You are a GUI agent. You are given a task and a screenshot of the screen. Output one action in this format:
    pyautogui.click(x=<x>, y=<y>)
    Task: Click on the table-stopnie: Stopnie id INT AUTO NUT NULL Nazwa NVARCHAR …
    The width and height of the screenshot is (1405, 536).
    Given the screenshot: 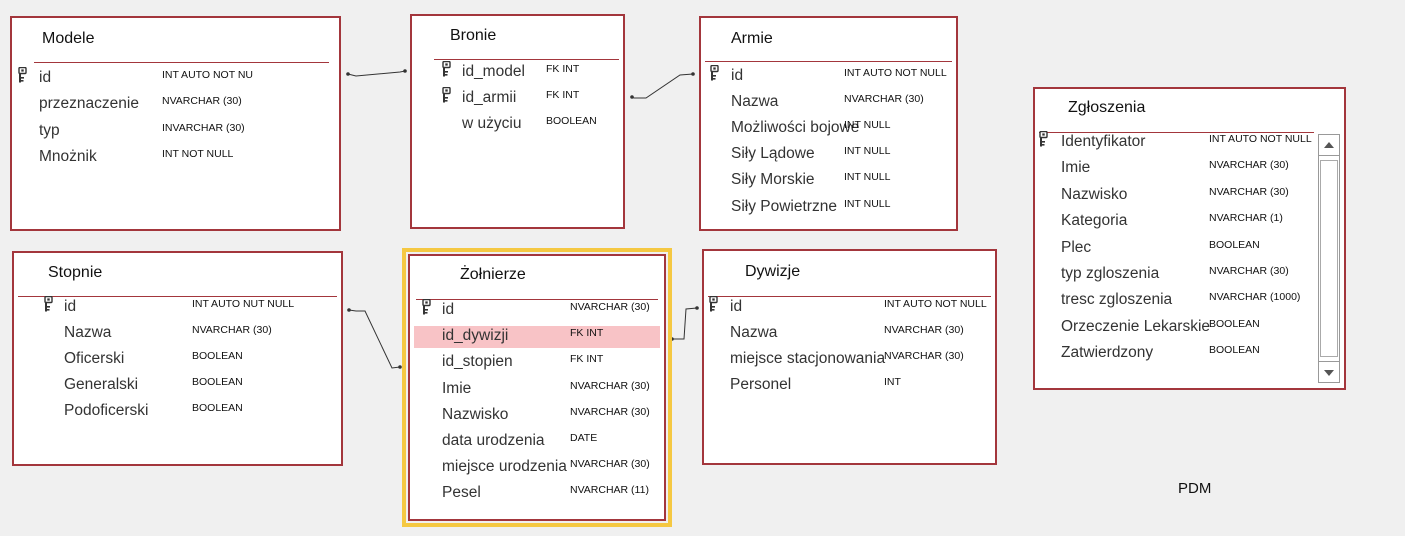 What is the action you would take?
    pyautogui.click(x=177, y=358)
    